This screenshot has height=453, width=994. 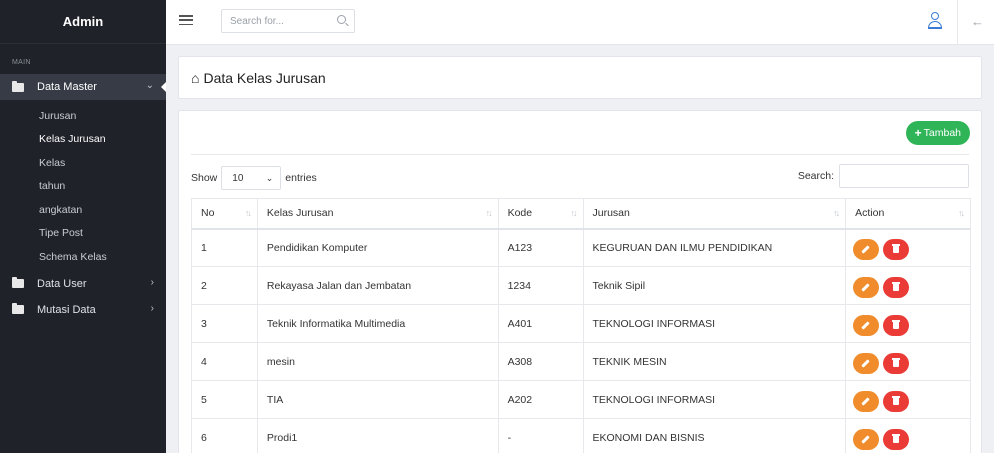 I want to click on user-icon, so click(x=935, y=21).